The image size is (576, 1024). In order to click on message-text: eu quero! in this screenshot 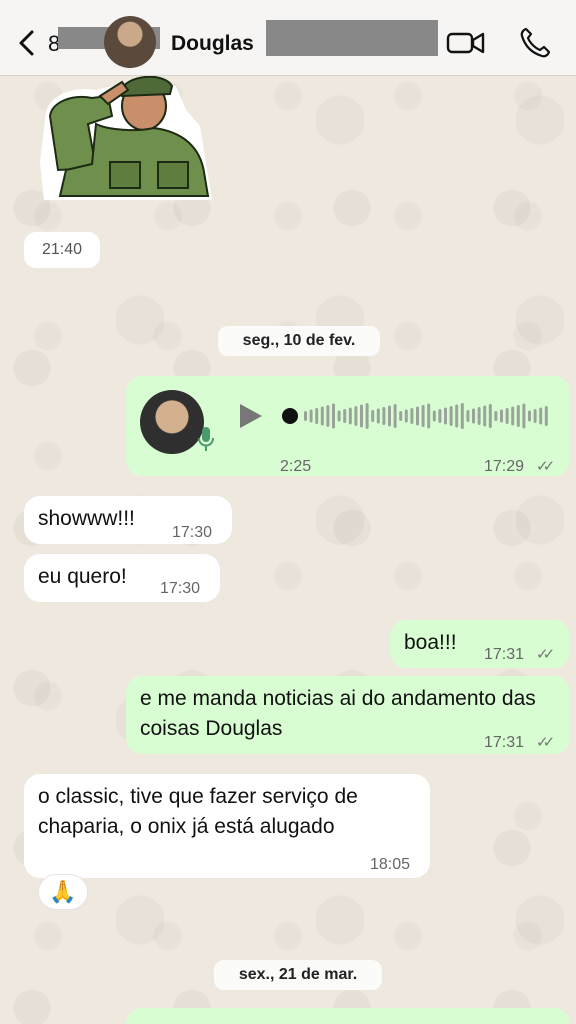, I will do `click(82, 576)`.